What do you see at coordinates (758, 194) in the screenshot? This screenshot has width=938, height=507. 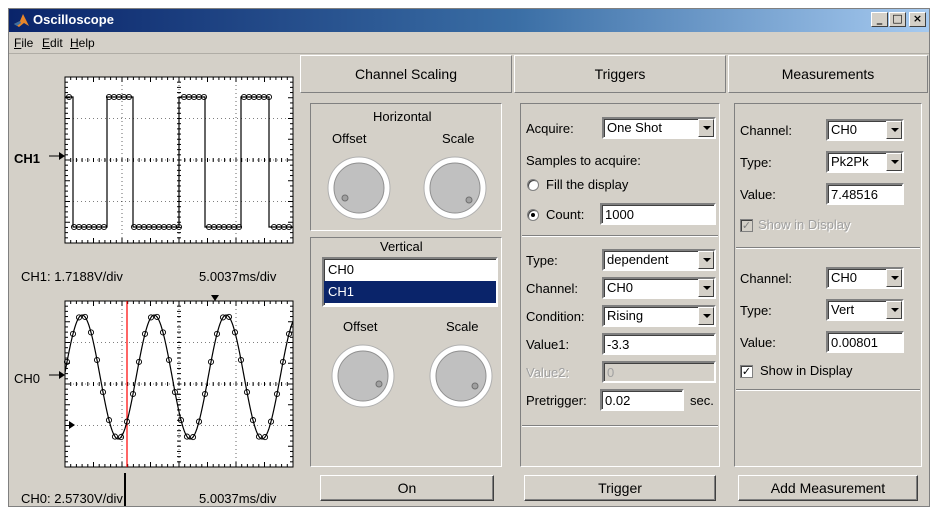 I see `m1-value-label: Value:` at bounding box center [758, 194].